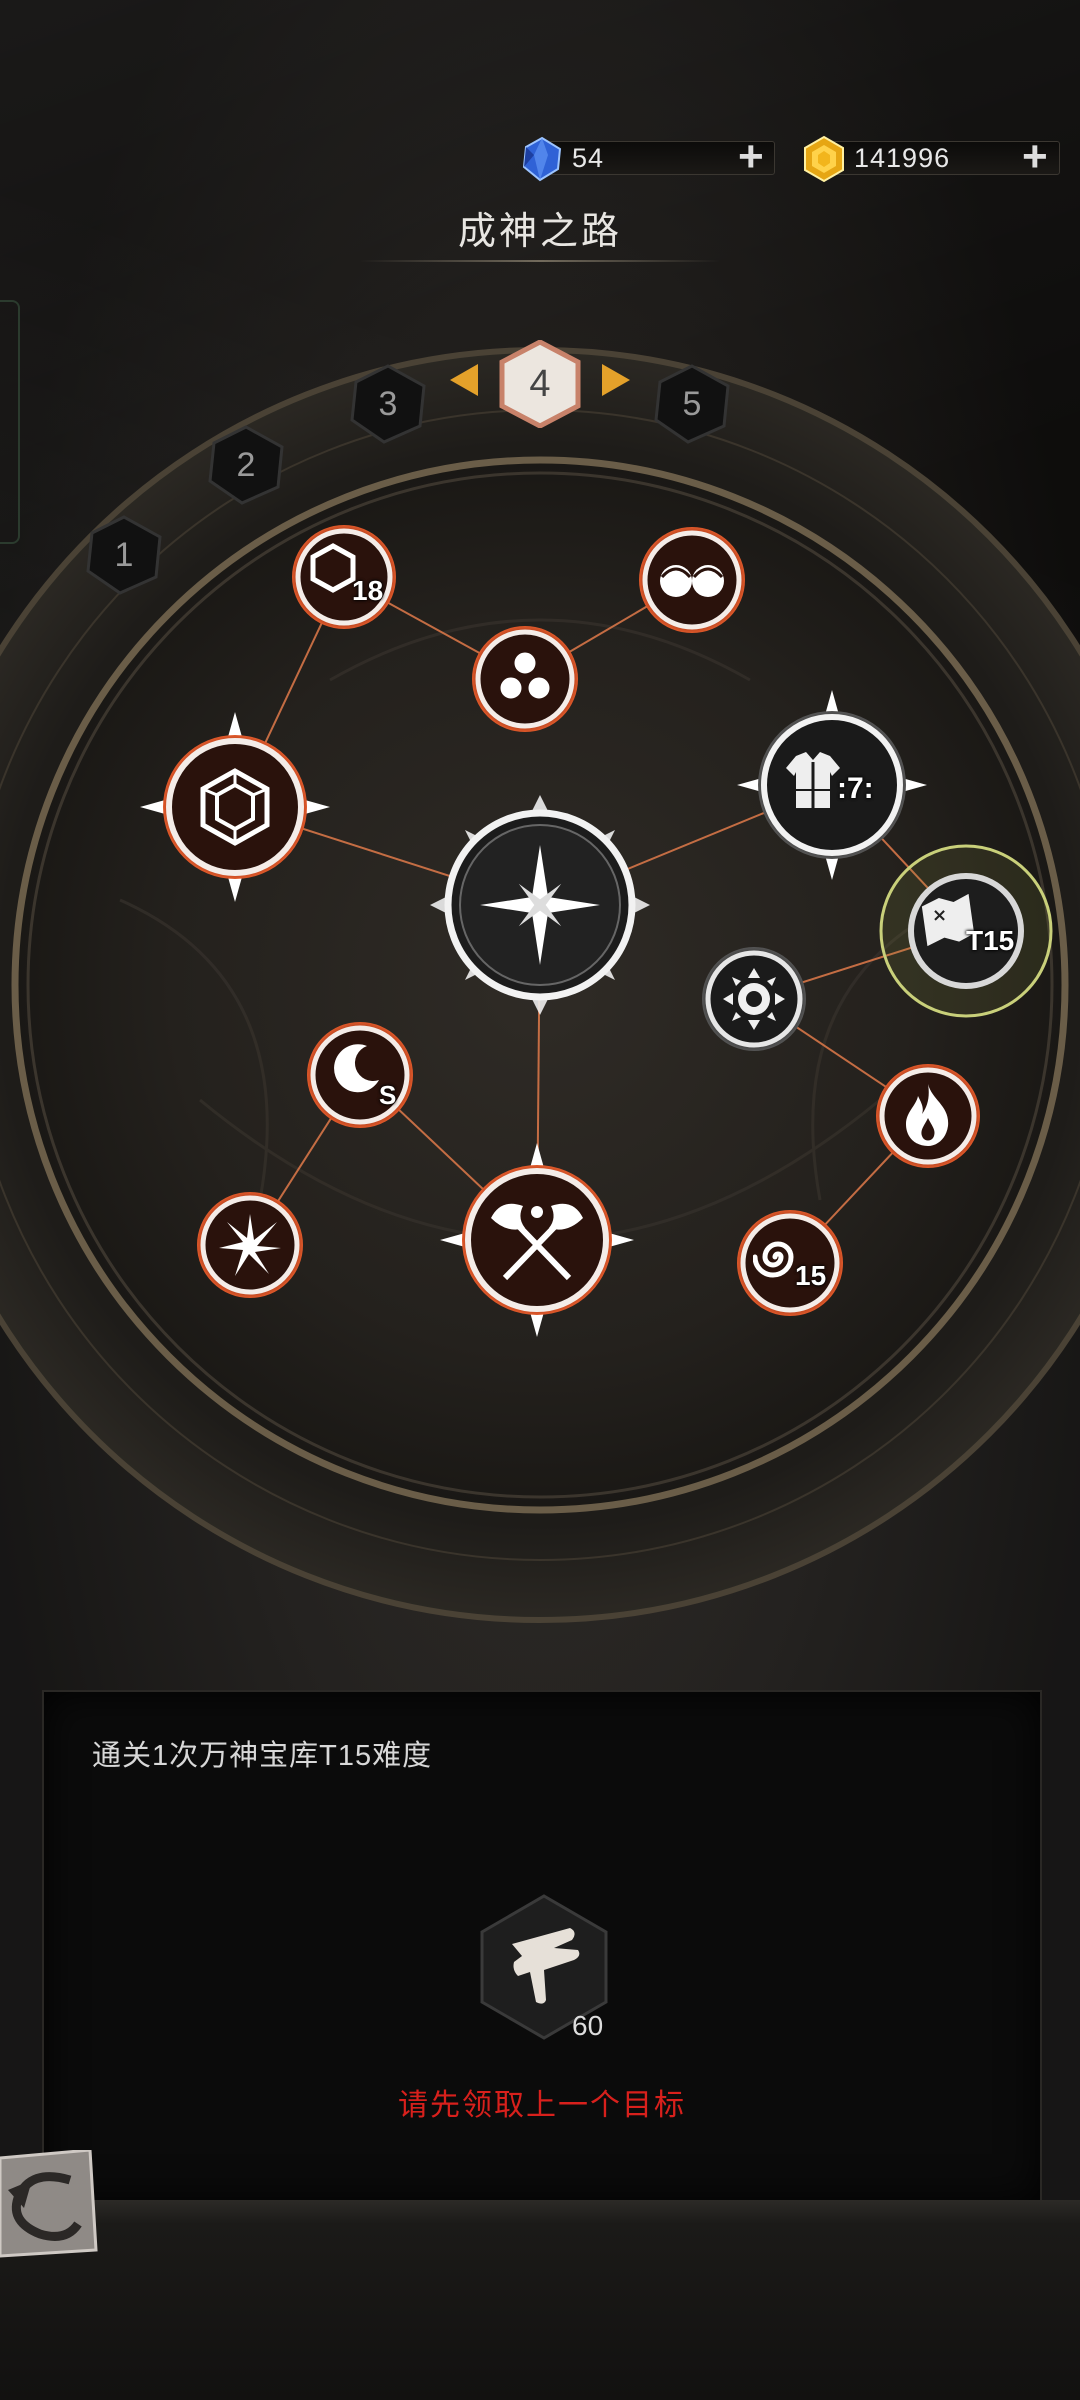 The image size is (1080, 2400). I want to click on center-node, so click(540, 905).